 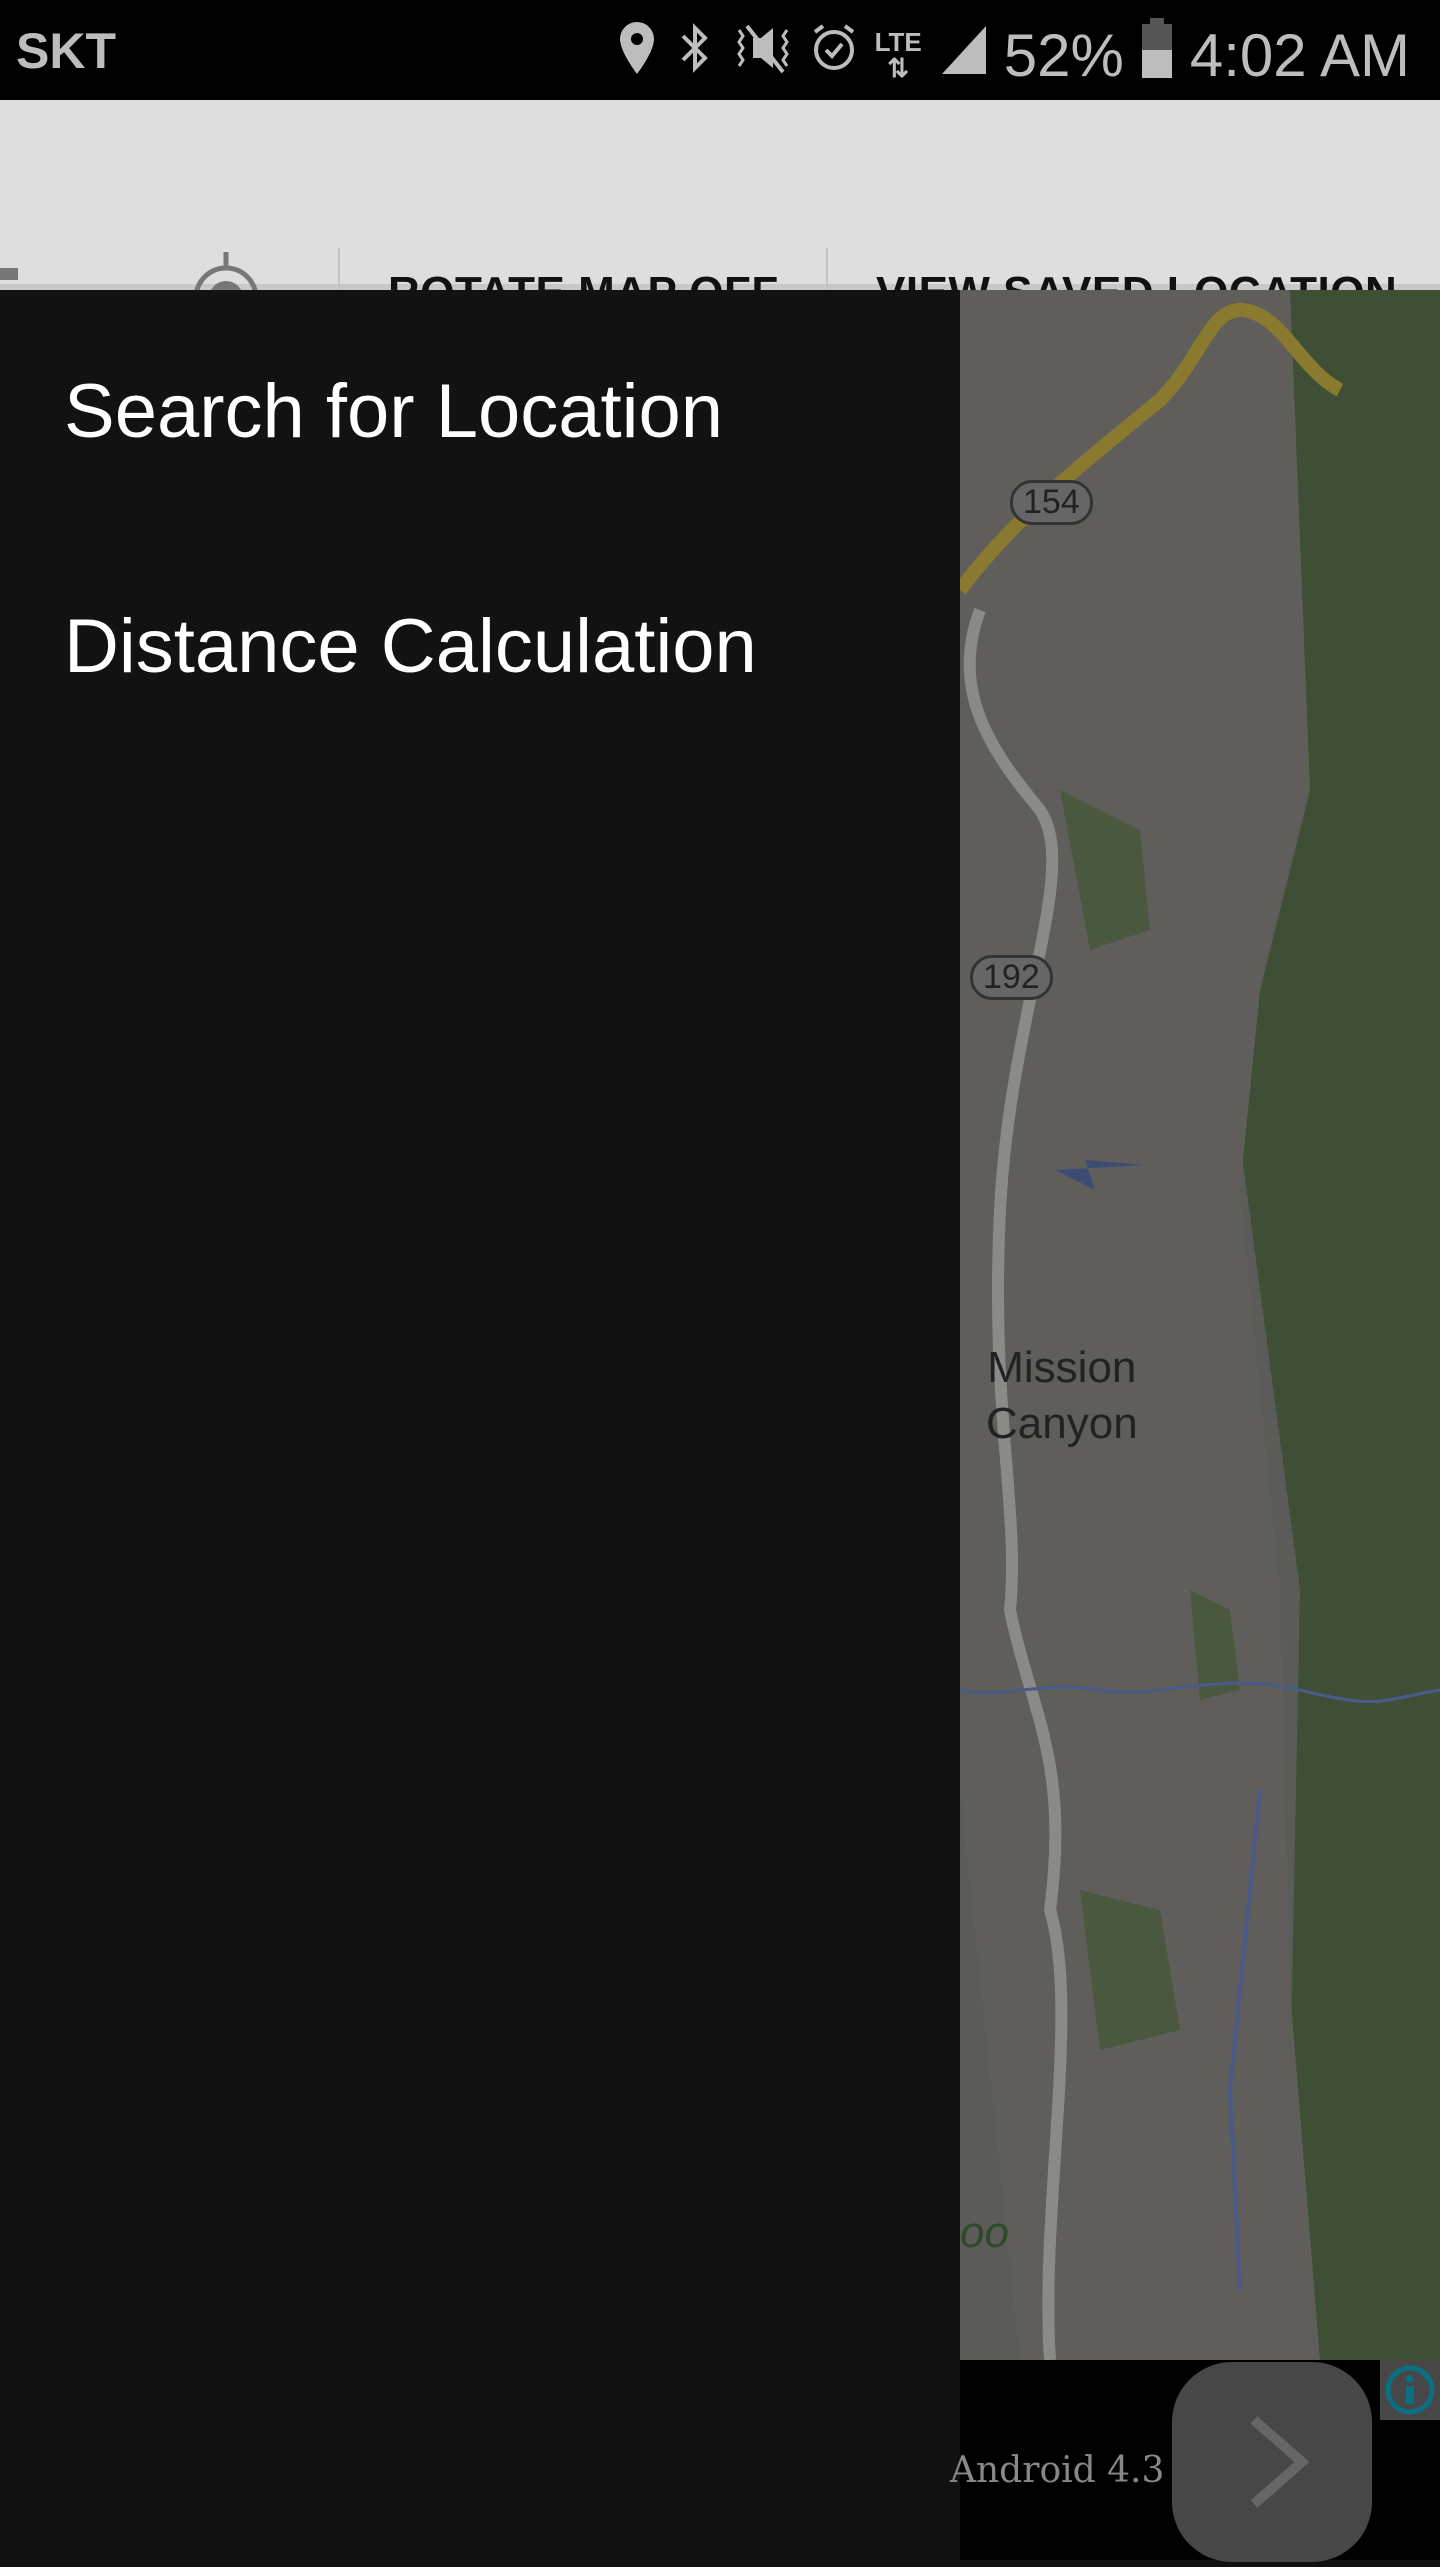 What do you see at coordinates (695, 55) in the screenshot?
I see `bluetooth-icon` at bounding box center [695, 55].